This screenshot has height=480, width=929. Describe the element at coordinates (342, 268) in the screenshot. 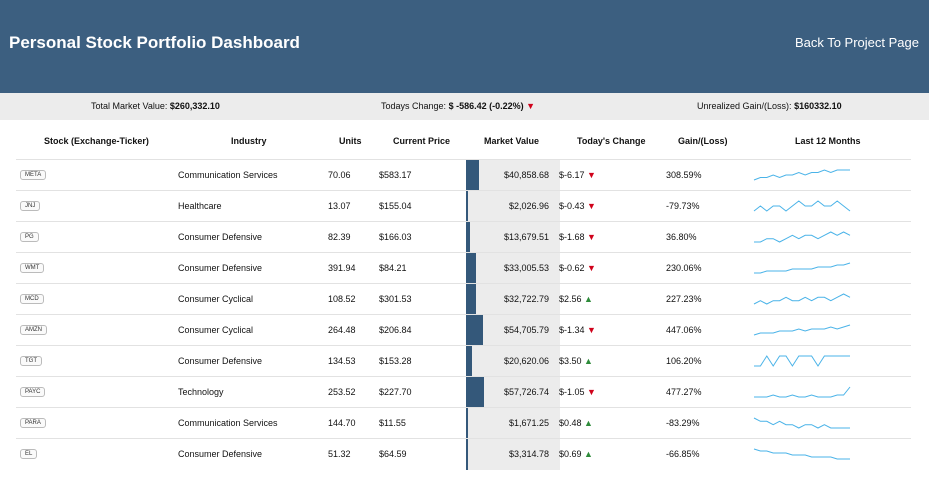

I see `units-cell: 391.94` at that location.